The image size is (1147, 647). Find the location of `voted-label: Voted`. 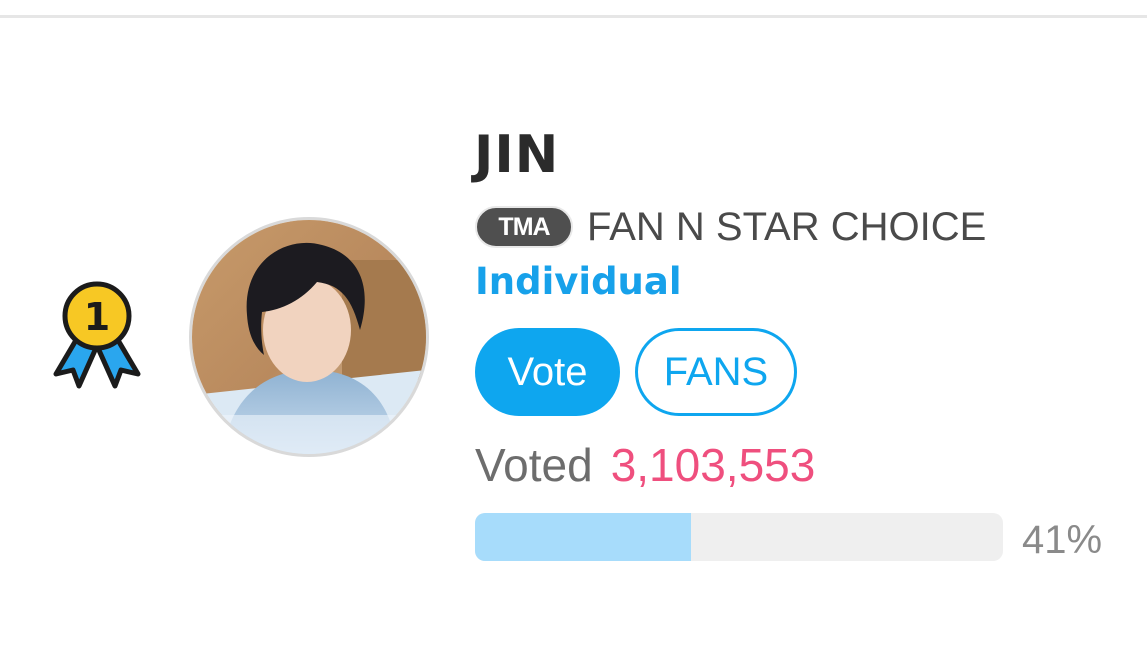

voted-label: Voted is located at coordinates (534, 465).